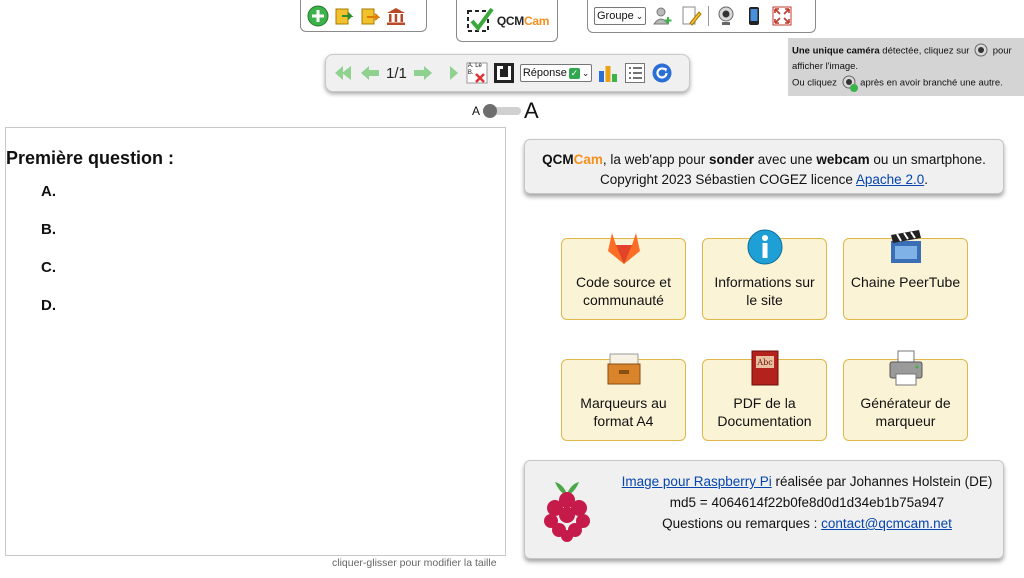 This screenshot has width=1024, height=578. What do you see at coordinates (608, 73) in the screenshot?
I see `bar-chart-icon` at bounding box center [608, 73].